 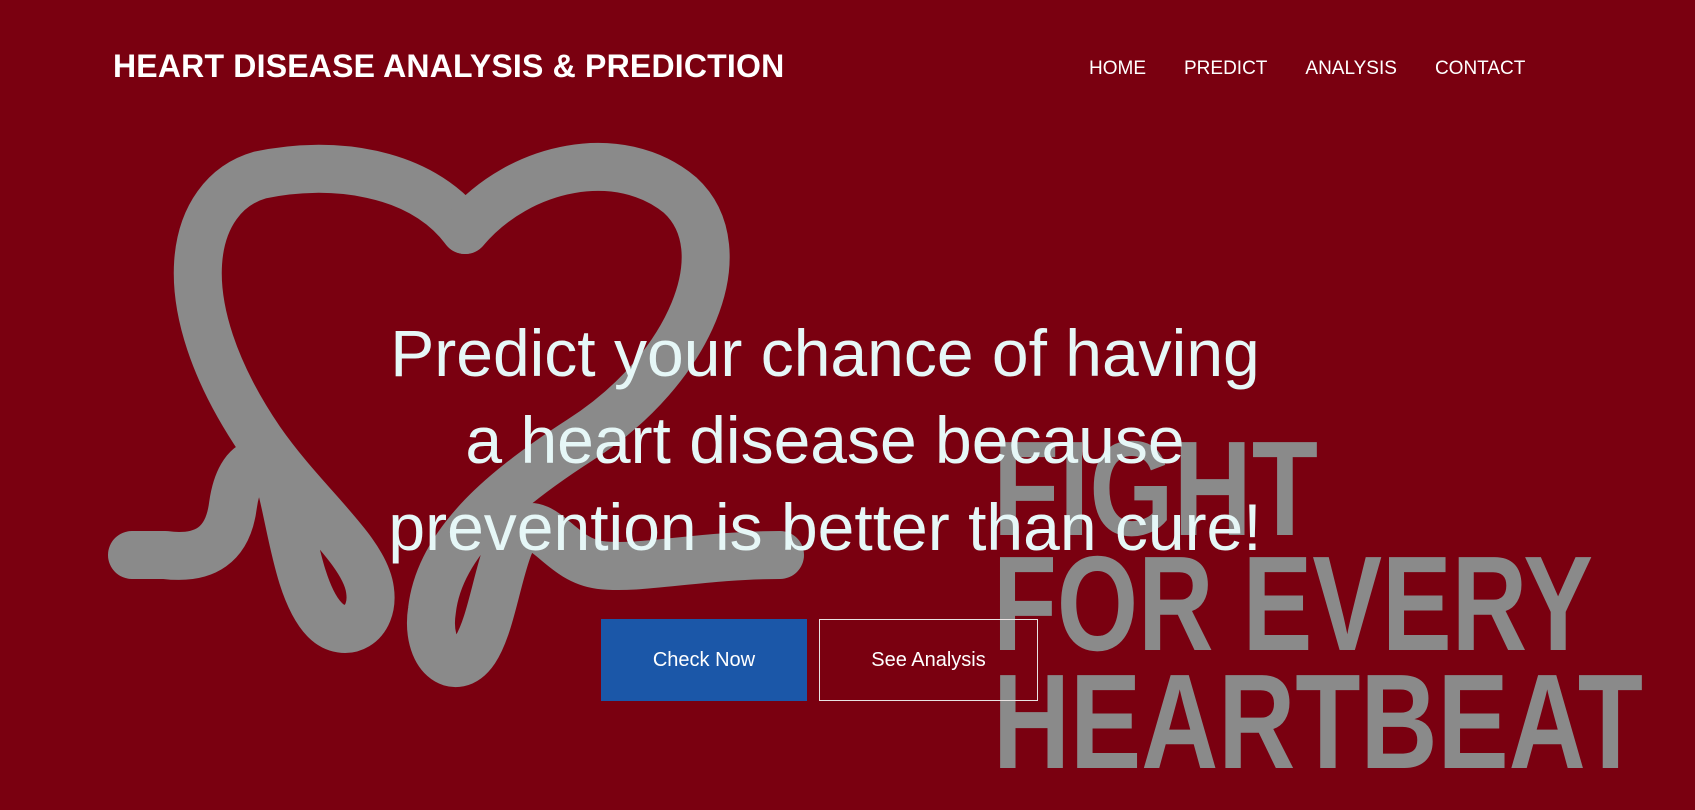 What do you see at coordinates (1117, 69) in the screenshot?
I see `nav-home-link: HOME` at bounding box center [1117, 69].